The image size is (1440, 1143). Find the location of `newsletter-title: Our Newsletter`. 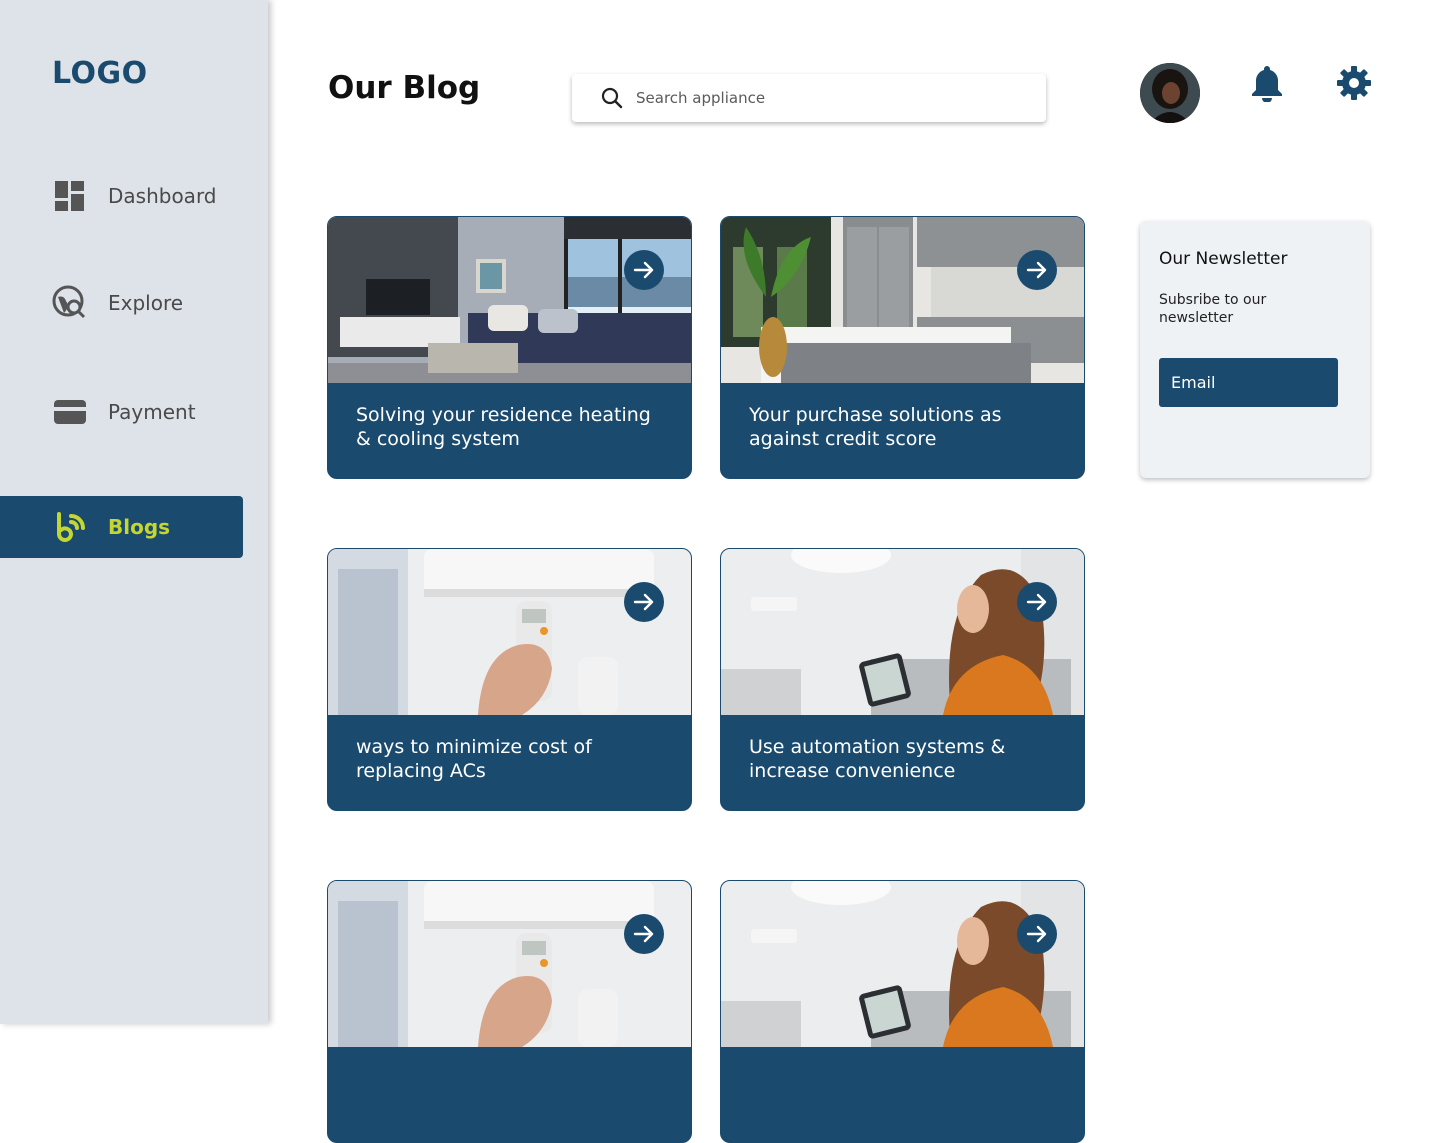

newsletter-title: Our Newsletter is located at coordinates (1223, 259).